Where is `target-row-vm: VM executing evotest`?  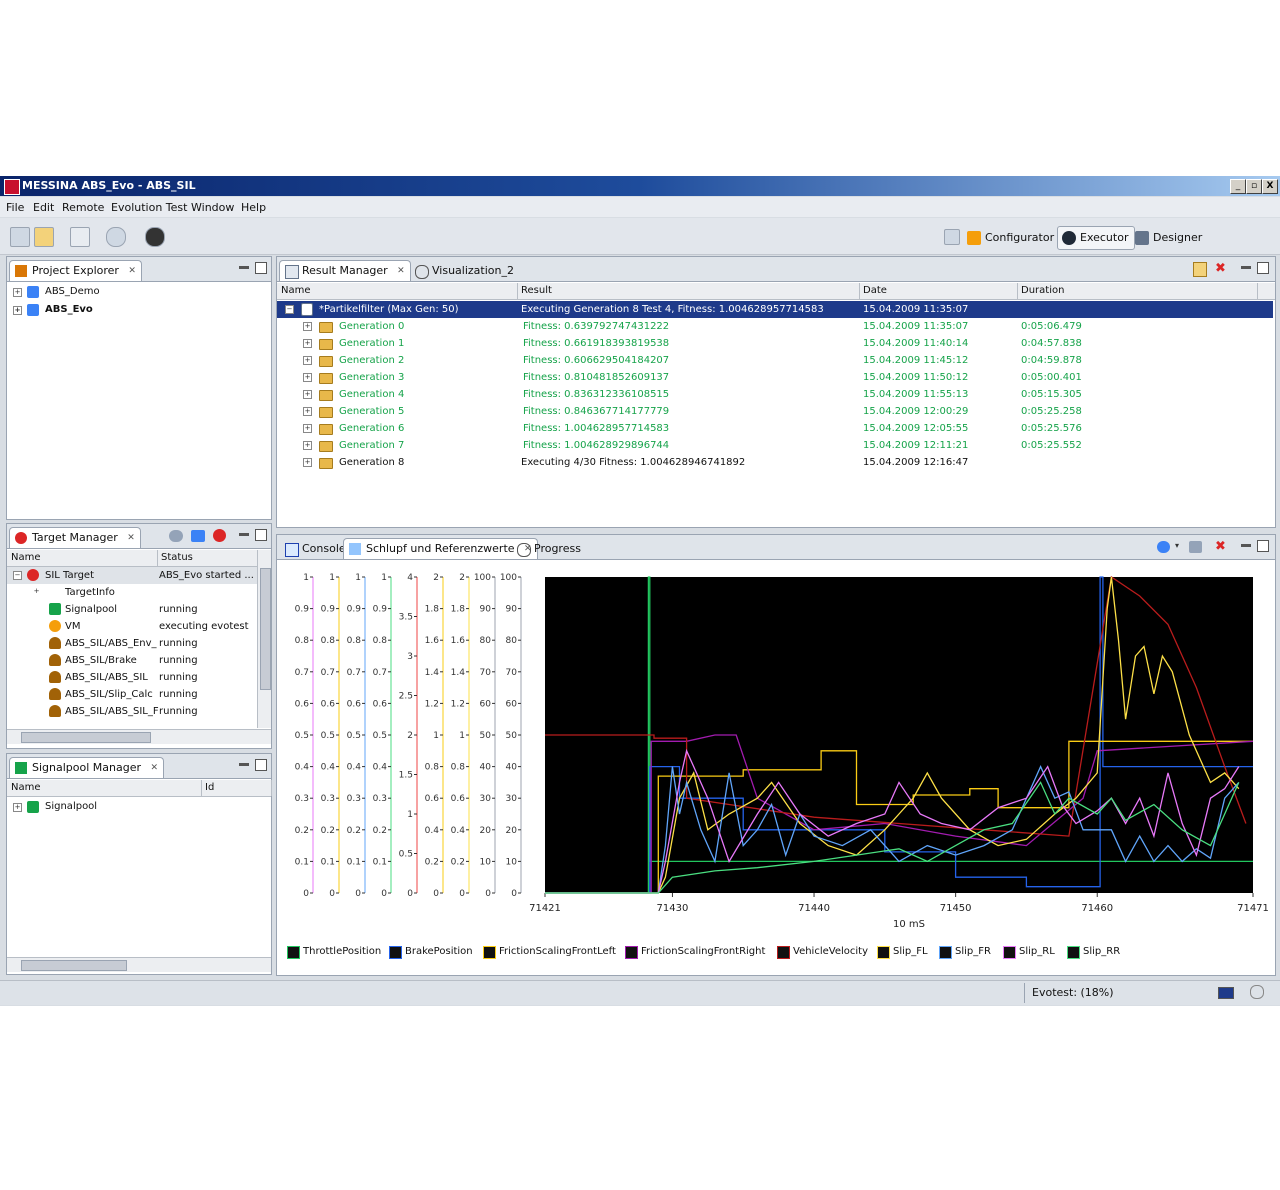 target-row-vm: VM executing evotest is located at coordinates (132, 626).